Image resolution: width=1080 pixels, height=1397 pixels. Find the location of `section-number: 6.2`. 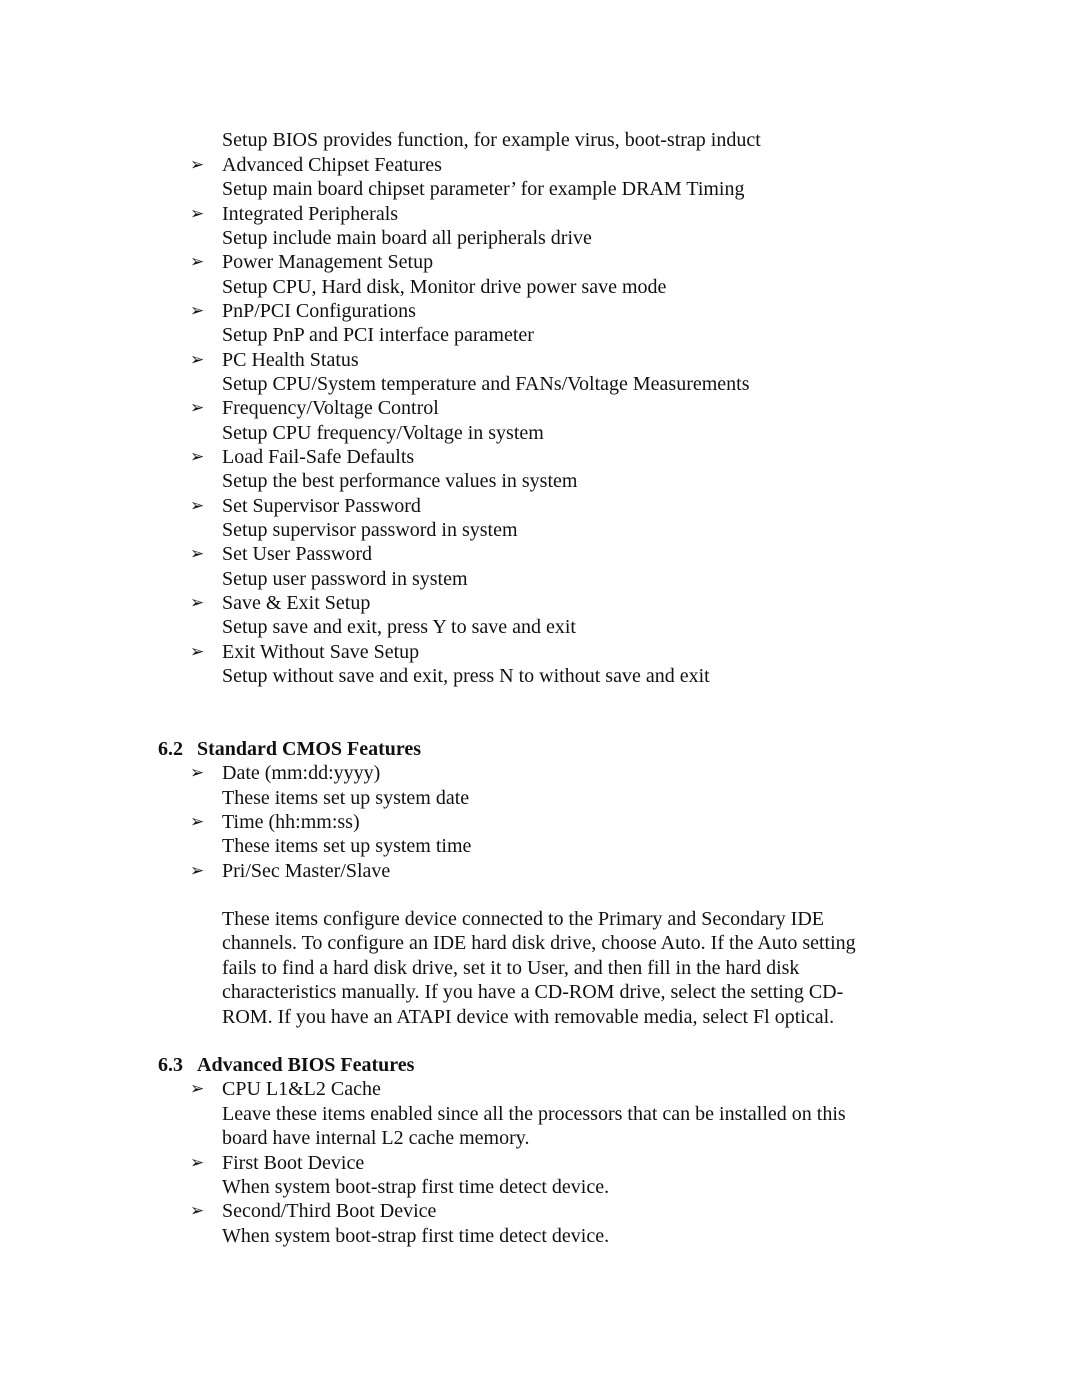

section-number: 6.2 is located at coordinates (170, 749).